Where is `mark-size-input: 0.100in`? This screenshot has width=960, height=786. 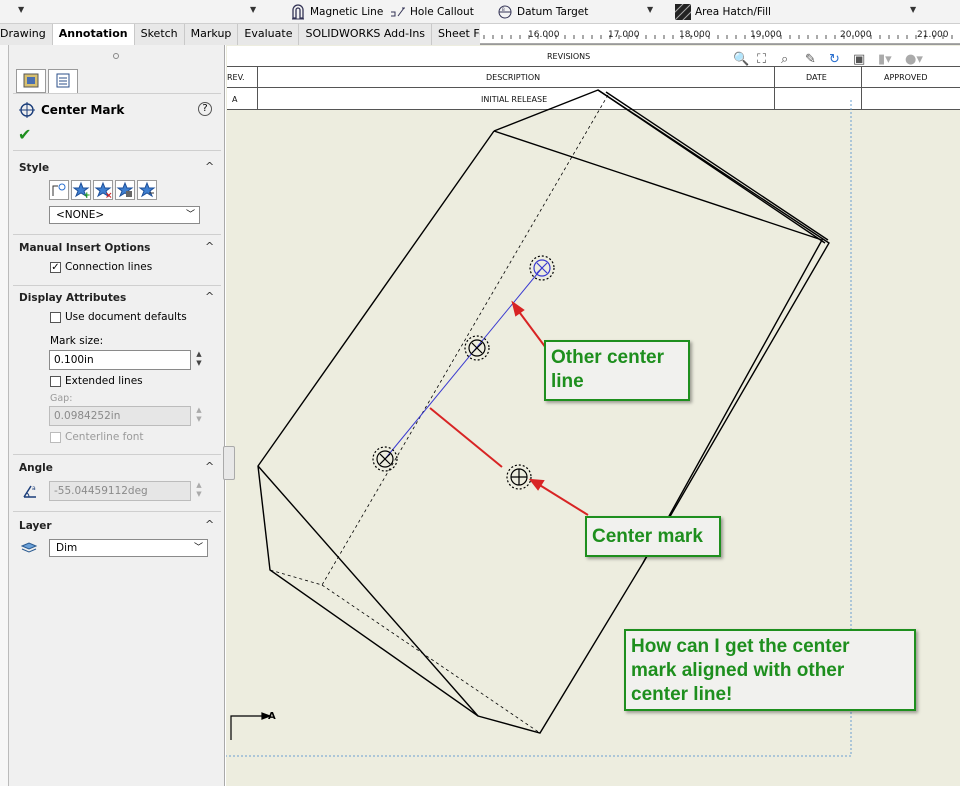 mark-size-input: 0.100in is located at coordinates (120, 360).